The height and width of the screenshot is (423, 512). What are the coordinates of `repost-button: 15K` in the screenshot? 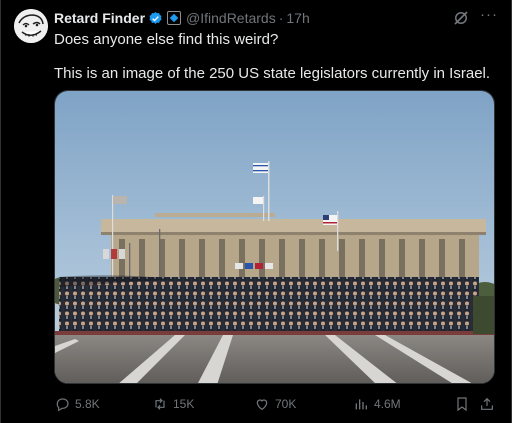 It's located at (173, 404).